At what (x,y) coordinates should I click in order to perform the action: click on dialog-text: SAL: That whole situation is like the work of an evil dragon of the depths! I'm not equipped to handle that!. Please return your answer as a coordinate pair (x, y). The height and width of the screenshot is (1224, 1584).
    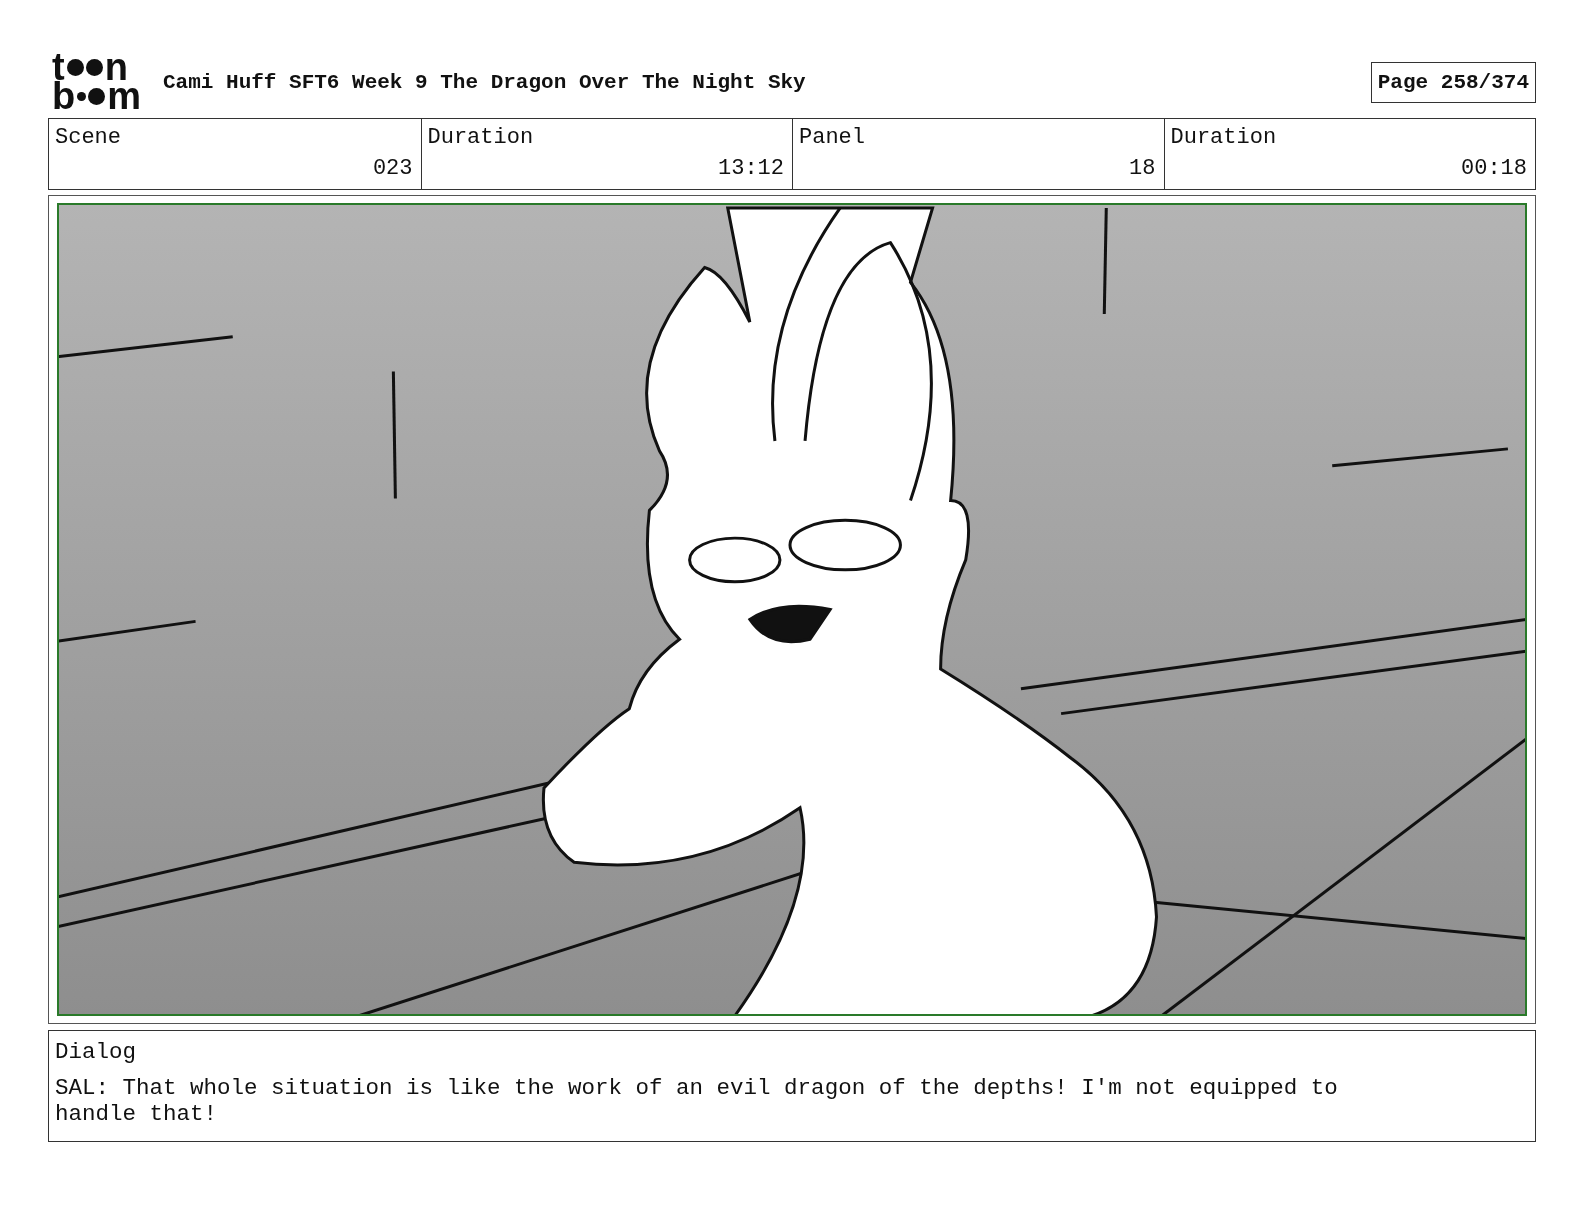
    Looking at the image, I should click on (697, 1101).